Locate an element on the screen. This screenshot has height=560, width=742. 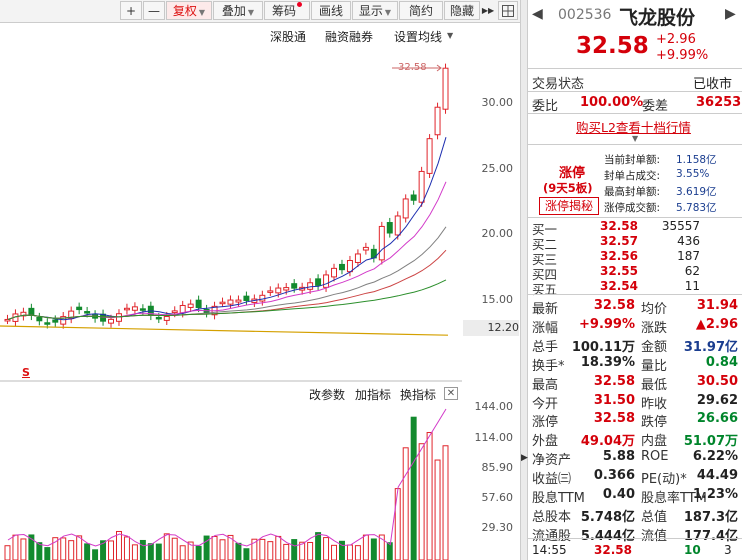
stat-label: 涨跌 is located at coordinates (654, 328).